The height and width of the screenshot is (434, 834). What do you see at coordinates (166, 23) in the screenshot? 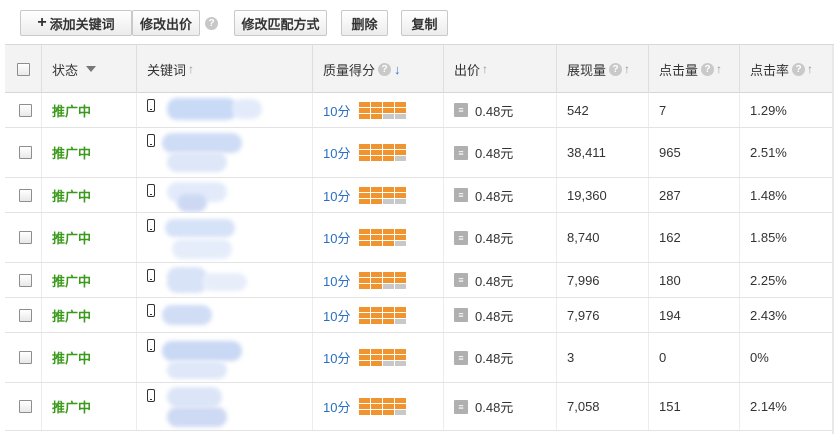
I see `edit-bid-button: 修改出价` at bounding box center [166, 23].